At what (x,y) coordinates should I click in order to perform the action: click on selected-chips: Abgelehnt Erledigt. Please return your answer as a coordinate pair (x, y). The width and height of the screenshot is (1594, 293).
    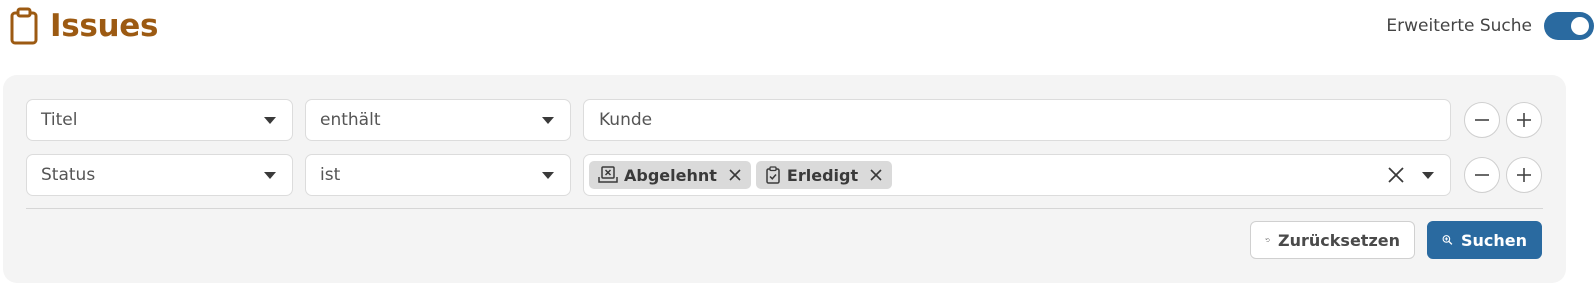
    Looking at the image, I should click on (985, 175).